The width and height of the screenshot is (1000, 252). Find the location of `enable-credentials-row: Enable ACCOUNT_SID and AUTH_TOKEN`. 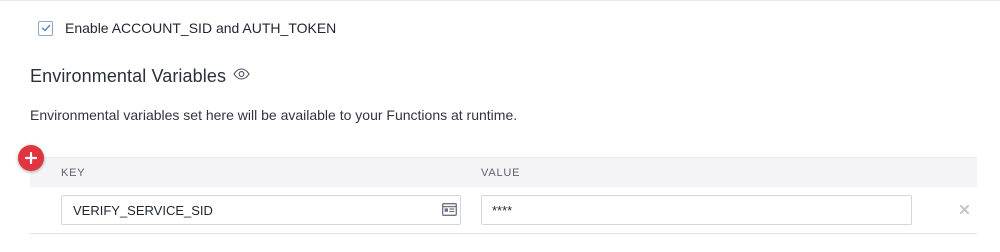

enable-credentials-row: Enable ACCOUNT_SID and AUTH_TOKEN is located at coordinates (187, 28).